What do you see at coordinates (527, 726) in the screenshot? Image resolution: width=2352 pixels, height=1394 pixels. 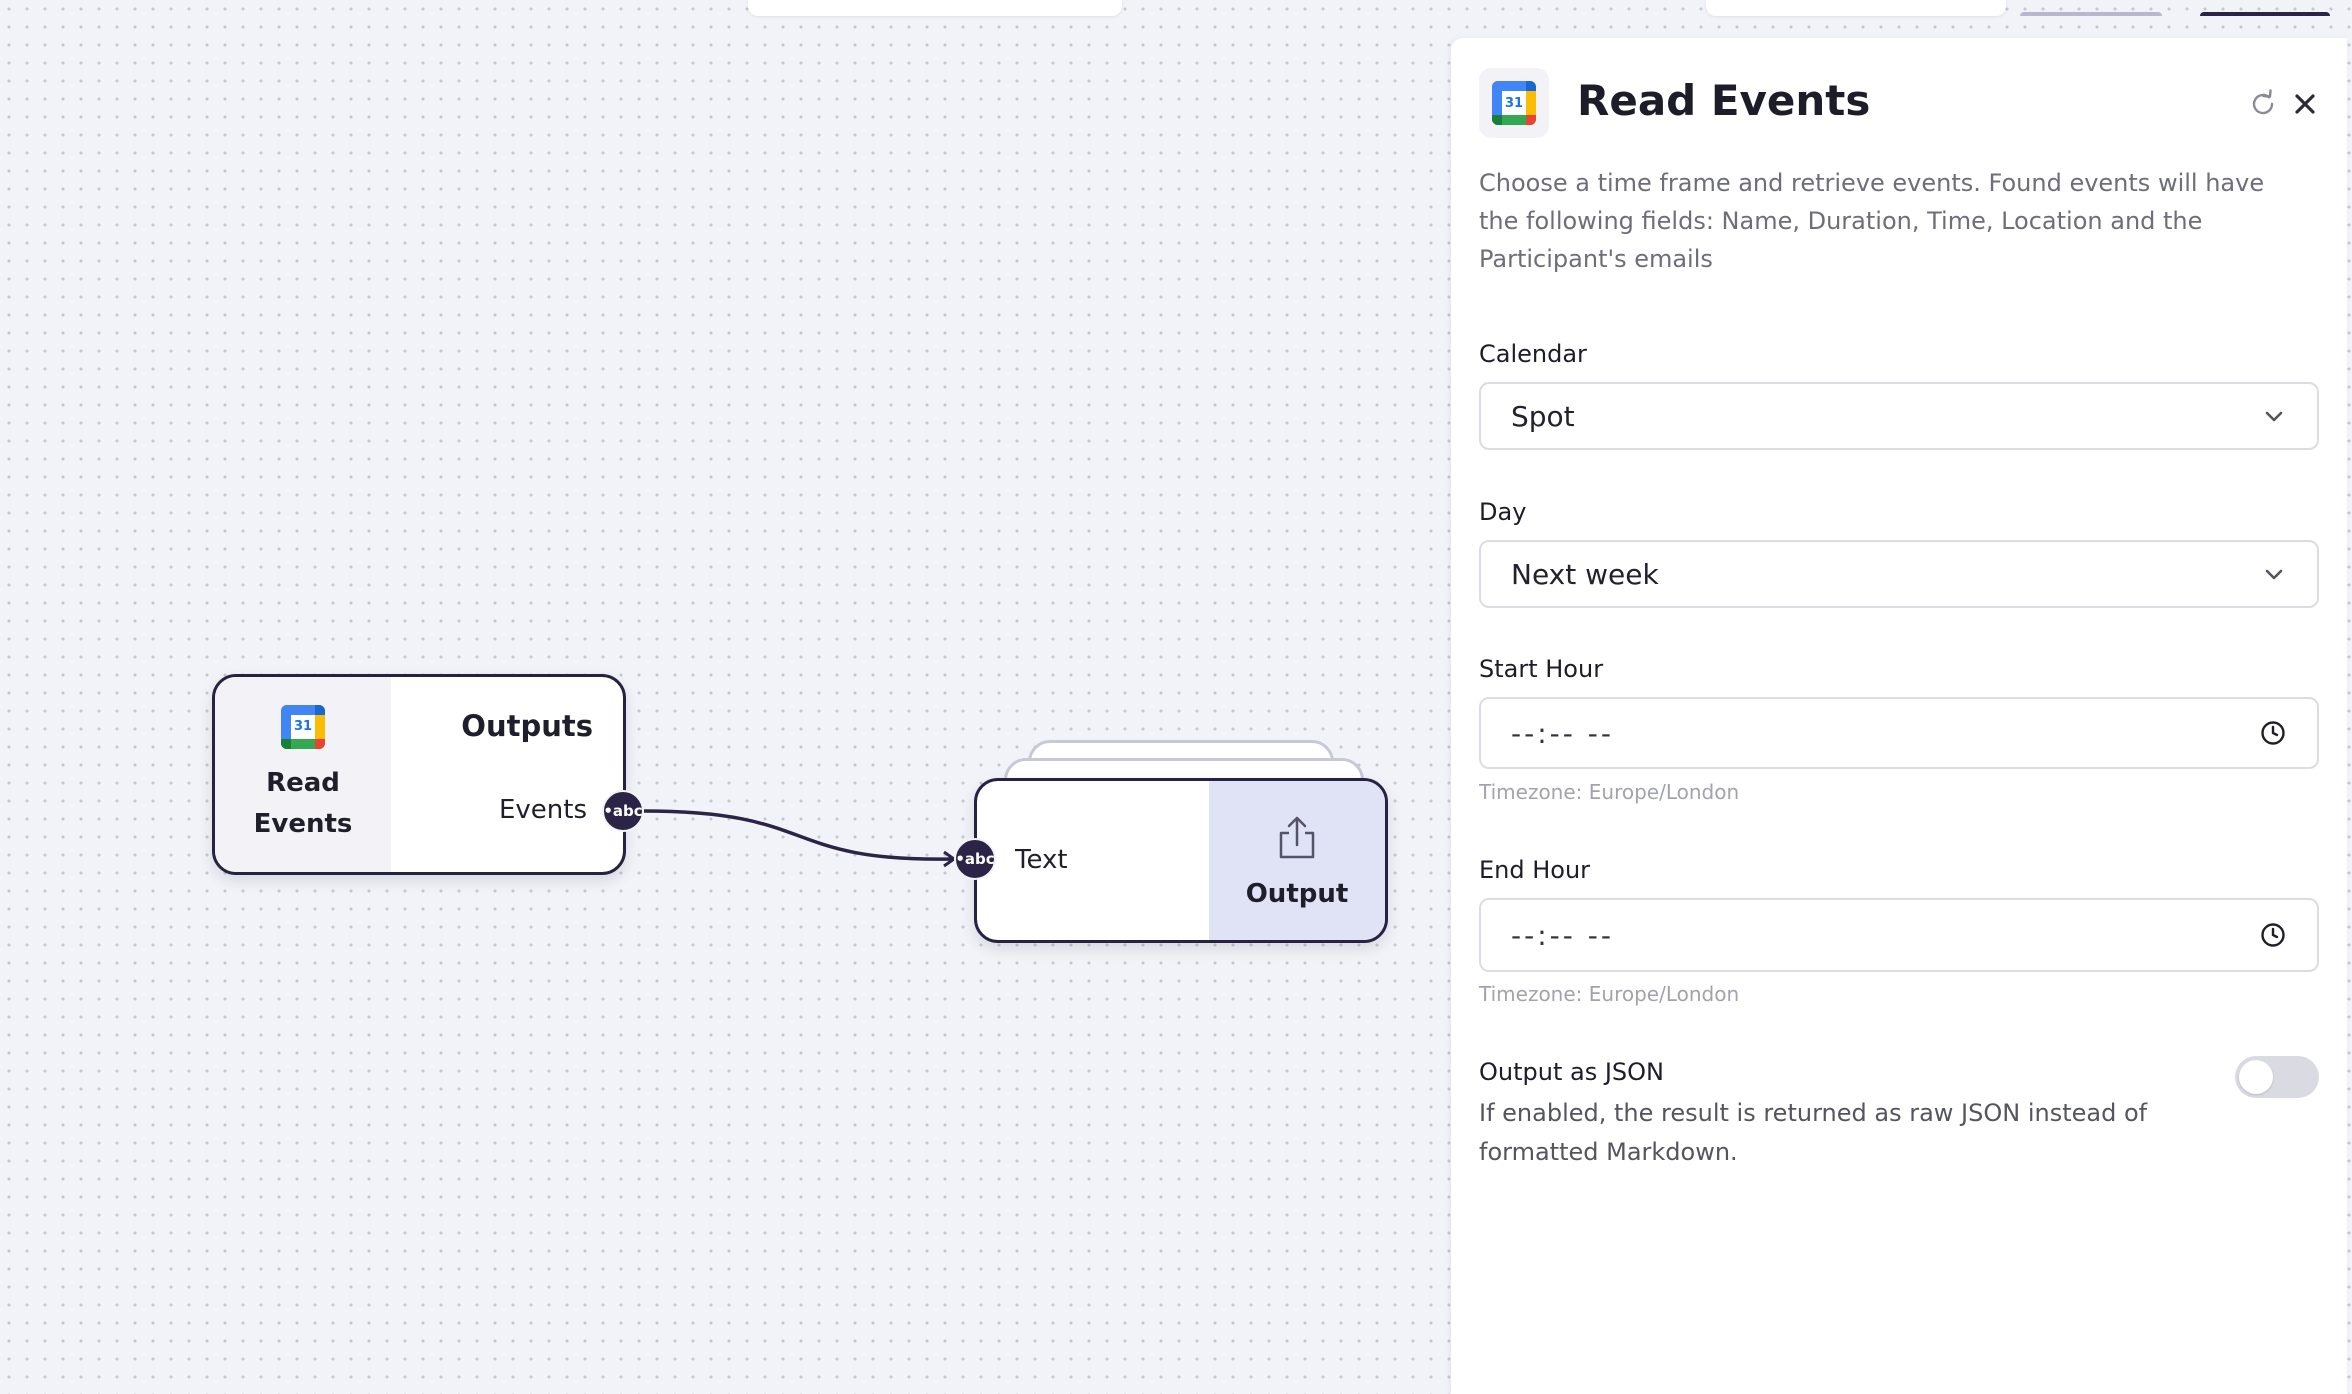 I see `outputs-heading: Outputs` at bounding box center [527, 726].